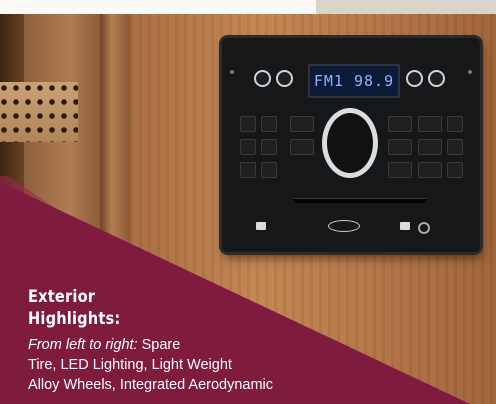  I want to click on disc-slot, so click(360, 200).